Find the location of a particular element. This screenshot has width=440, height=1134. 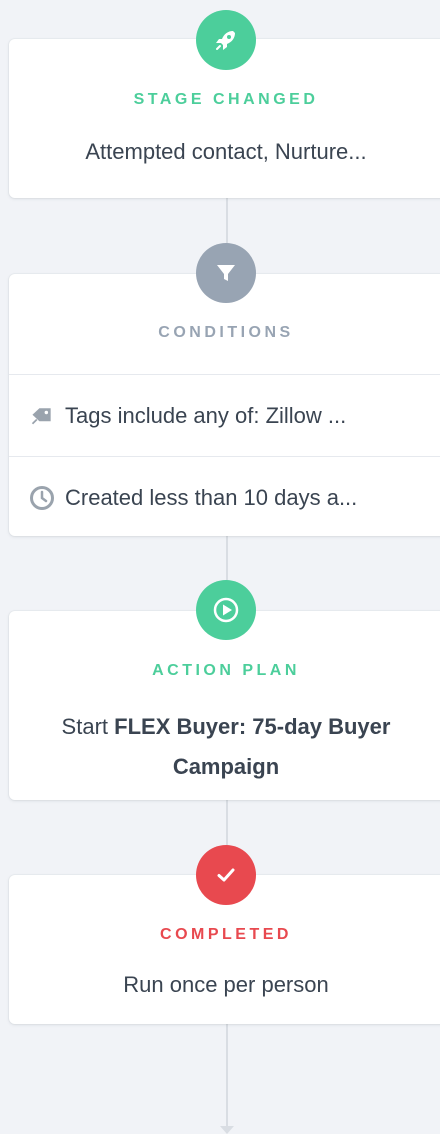

clock-icon is located at coordinates (42, 498).